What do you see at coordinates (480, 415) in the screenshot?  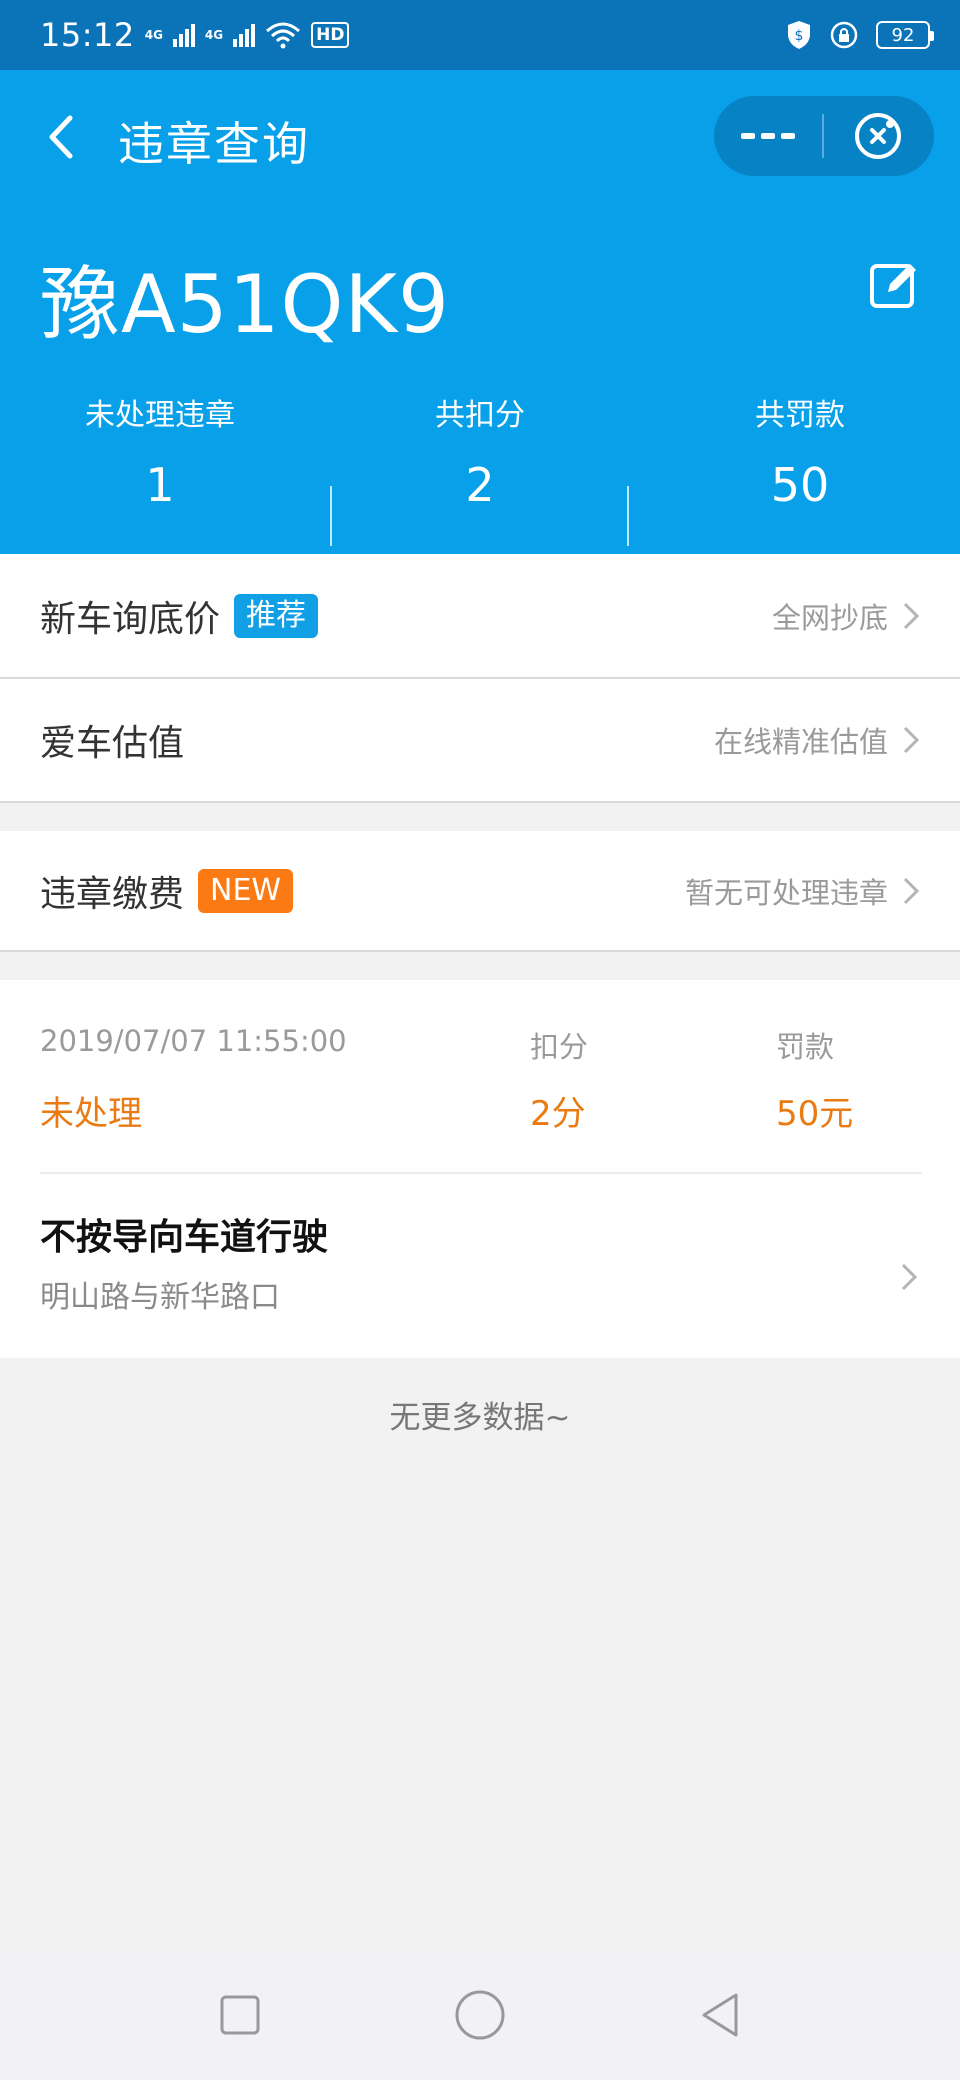 I see `stat-label: 共扣分` at bounding box center [480, 415].